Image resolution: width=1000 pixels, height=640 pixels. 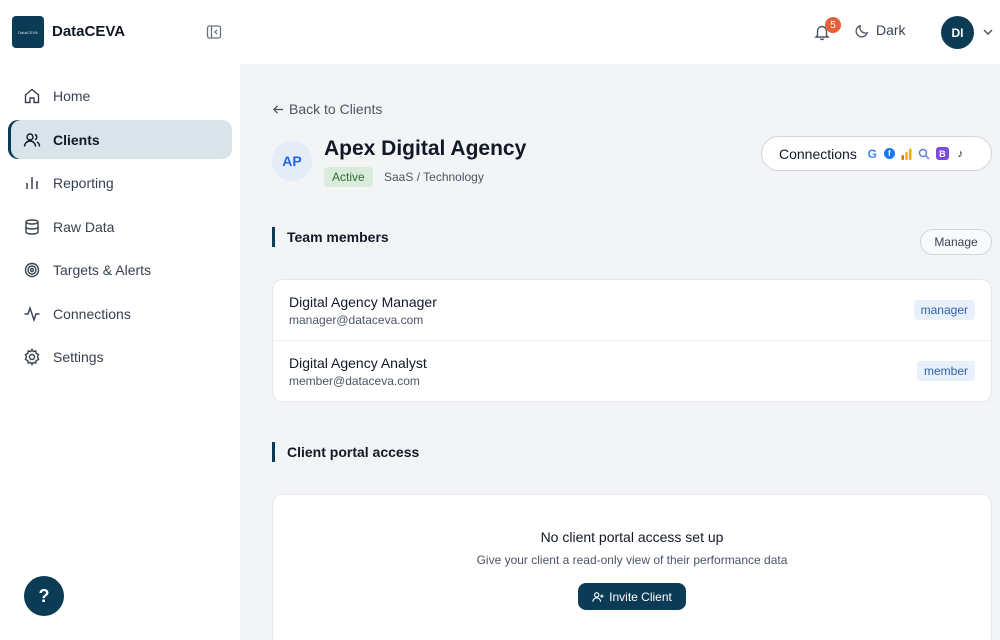 I want to click on member-name: Digital Agency Manager, so click(x=363, y=302).